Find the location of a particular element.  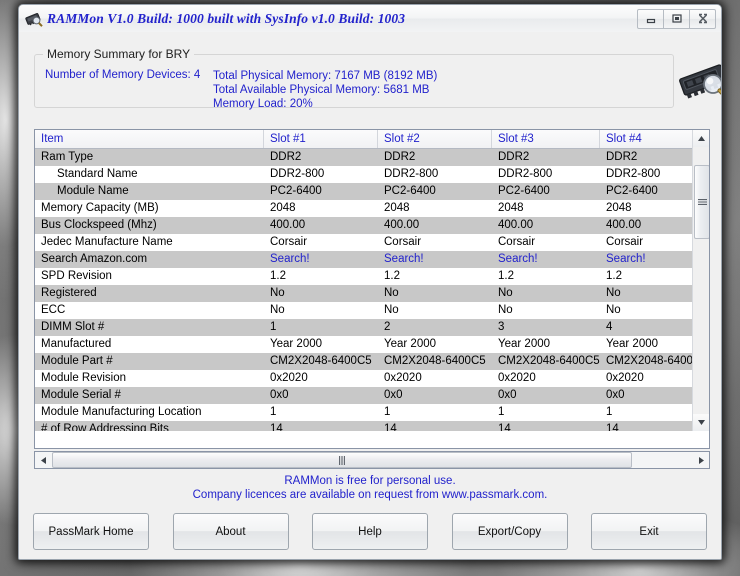

table-cell-item: Module Serial # is located at coordinates (81, 395).